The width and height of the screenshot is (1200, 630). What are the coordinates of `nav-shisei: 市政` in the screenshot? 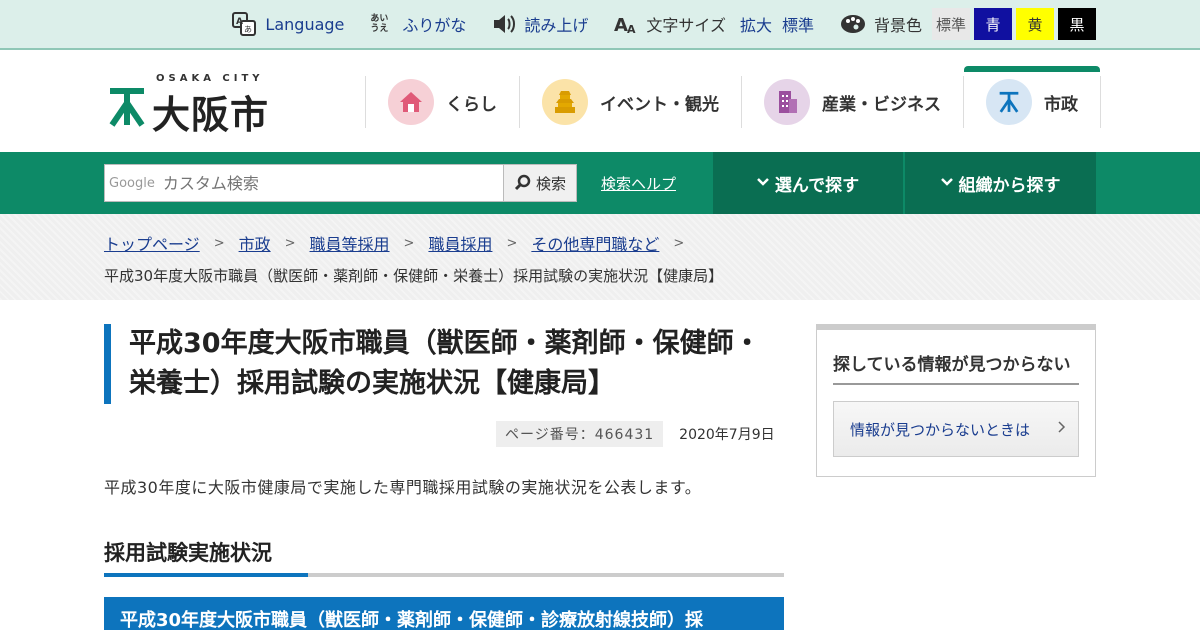 It's located at (1032, 97).